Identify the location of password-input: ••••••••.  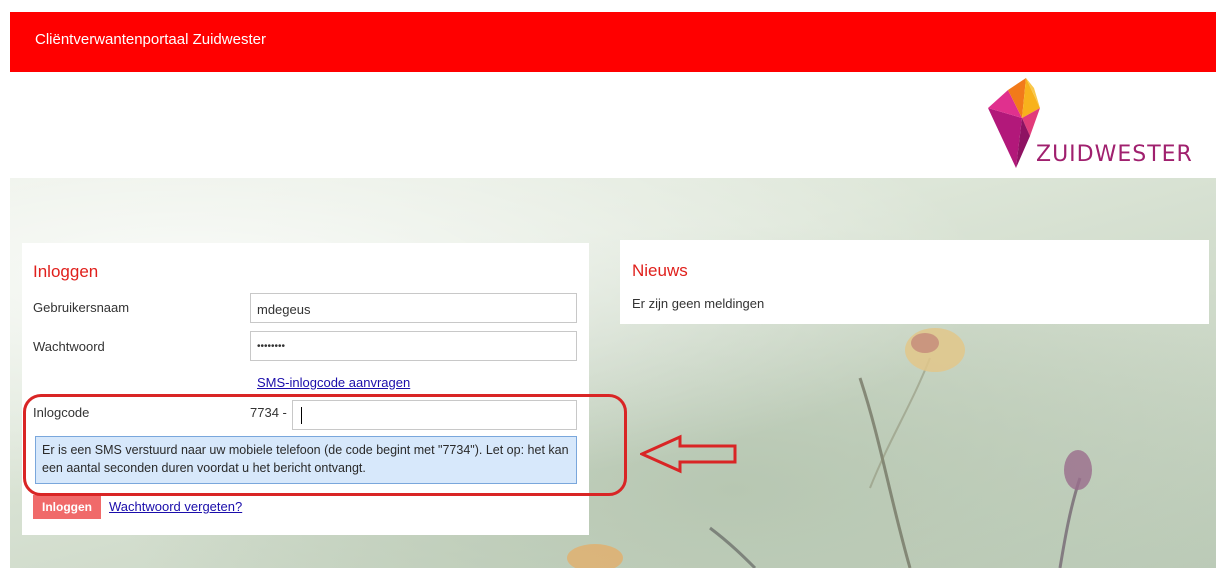
(413, 346).